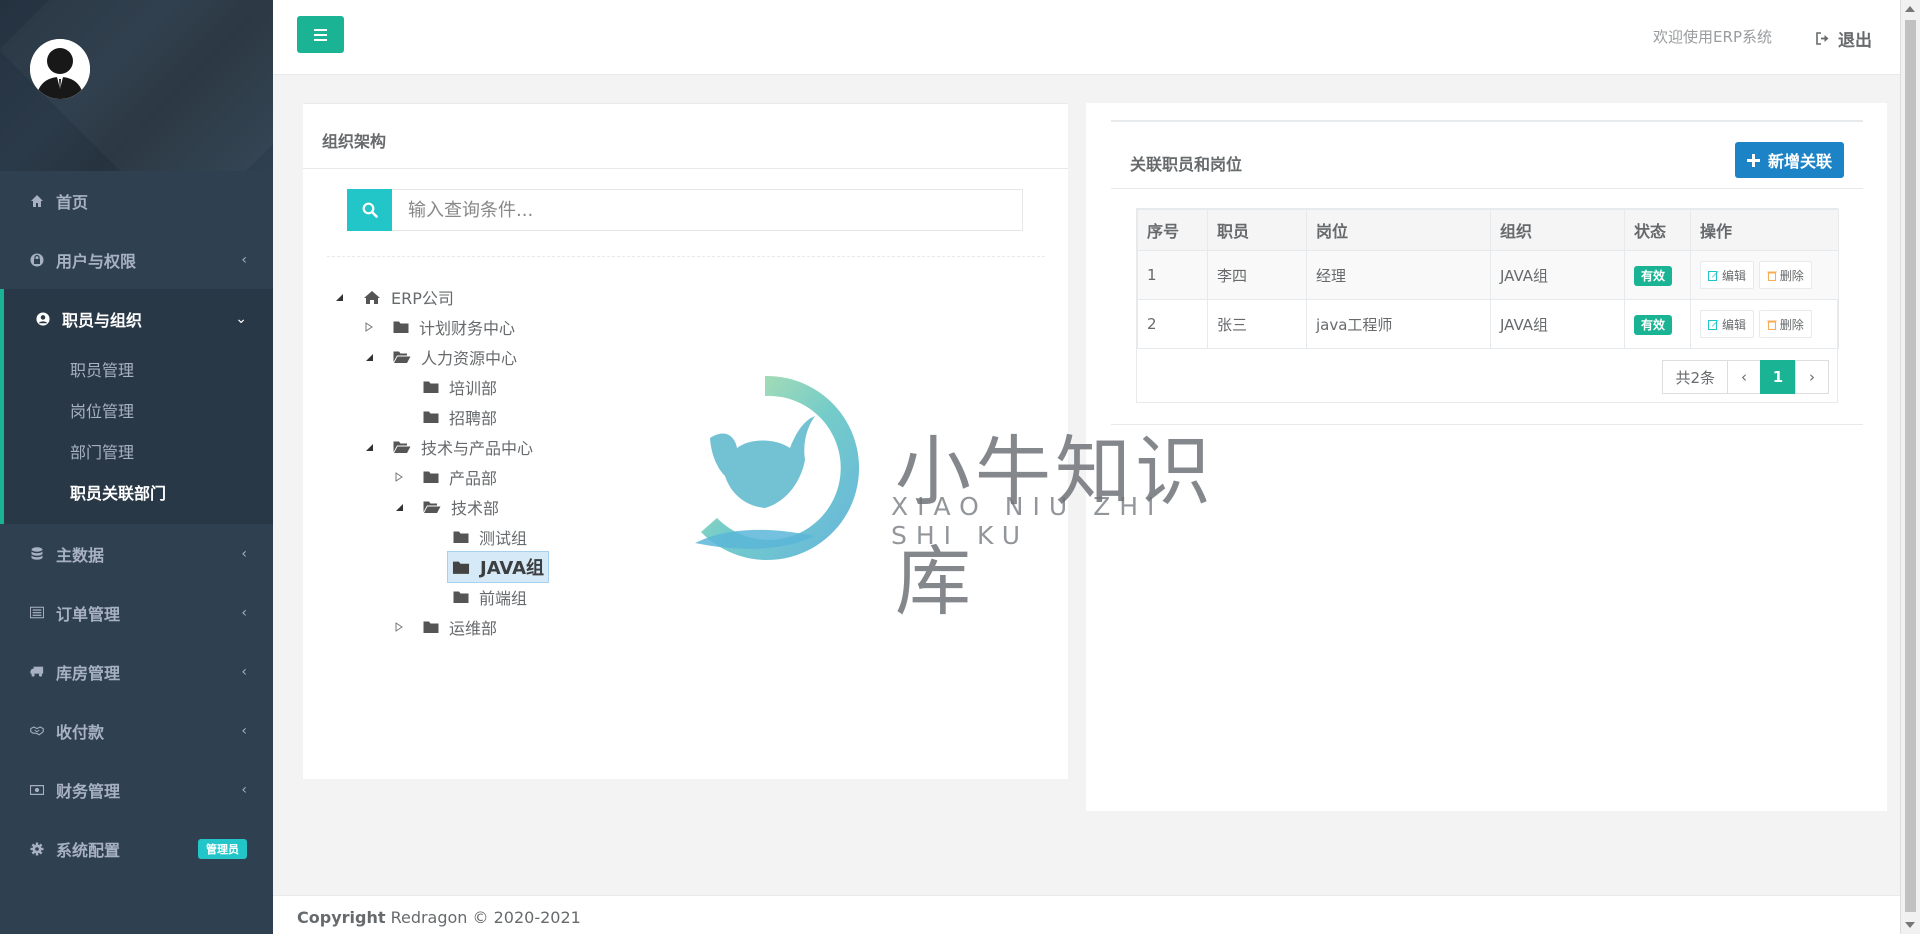 This screenshot has height=934, width=1920. I want to click on column-header: 职员, so click(1257, 230).